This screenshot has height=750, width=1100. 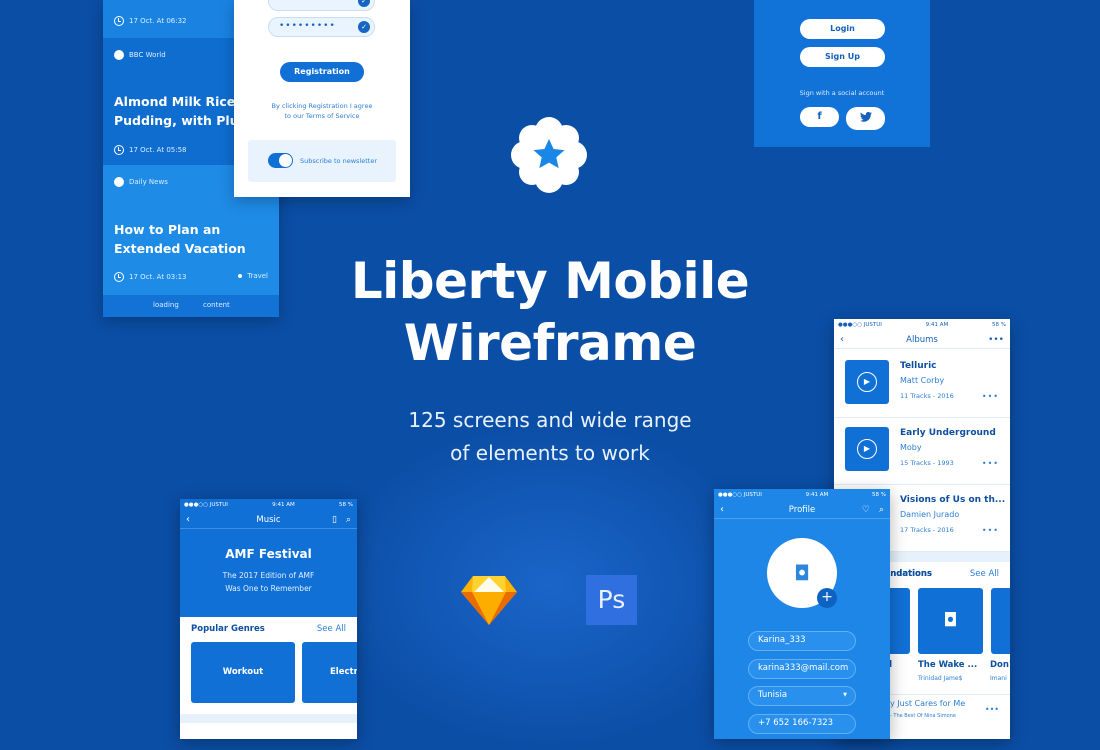 I want to click on twitter-icon, so click(x=865, y=116).